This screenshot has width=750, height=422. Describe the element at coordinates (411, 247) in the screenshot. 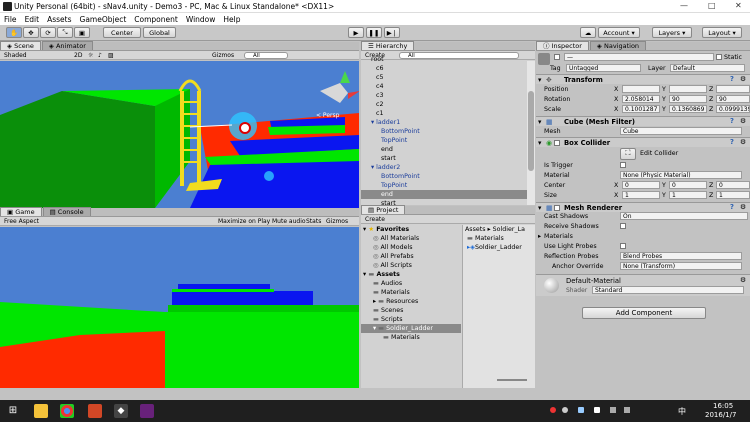

I see `project-folder: ◎ All Models` at that location.